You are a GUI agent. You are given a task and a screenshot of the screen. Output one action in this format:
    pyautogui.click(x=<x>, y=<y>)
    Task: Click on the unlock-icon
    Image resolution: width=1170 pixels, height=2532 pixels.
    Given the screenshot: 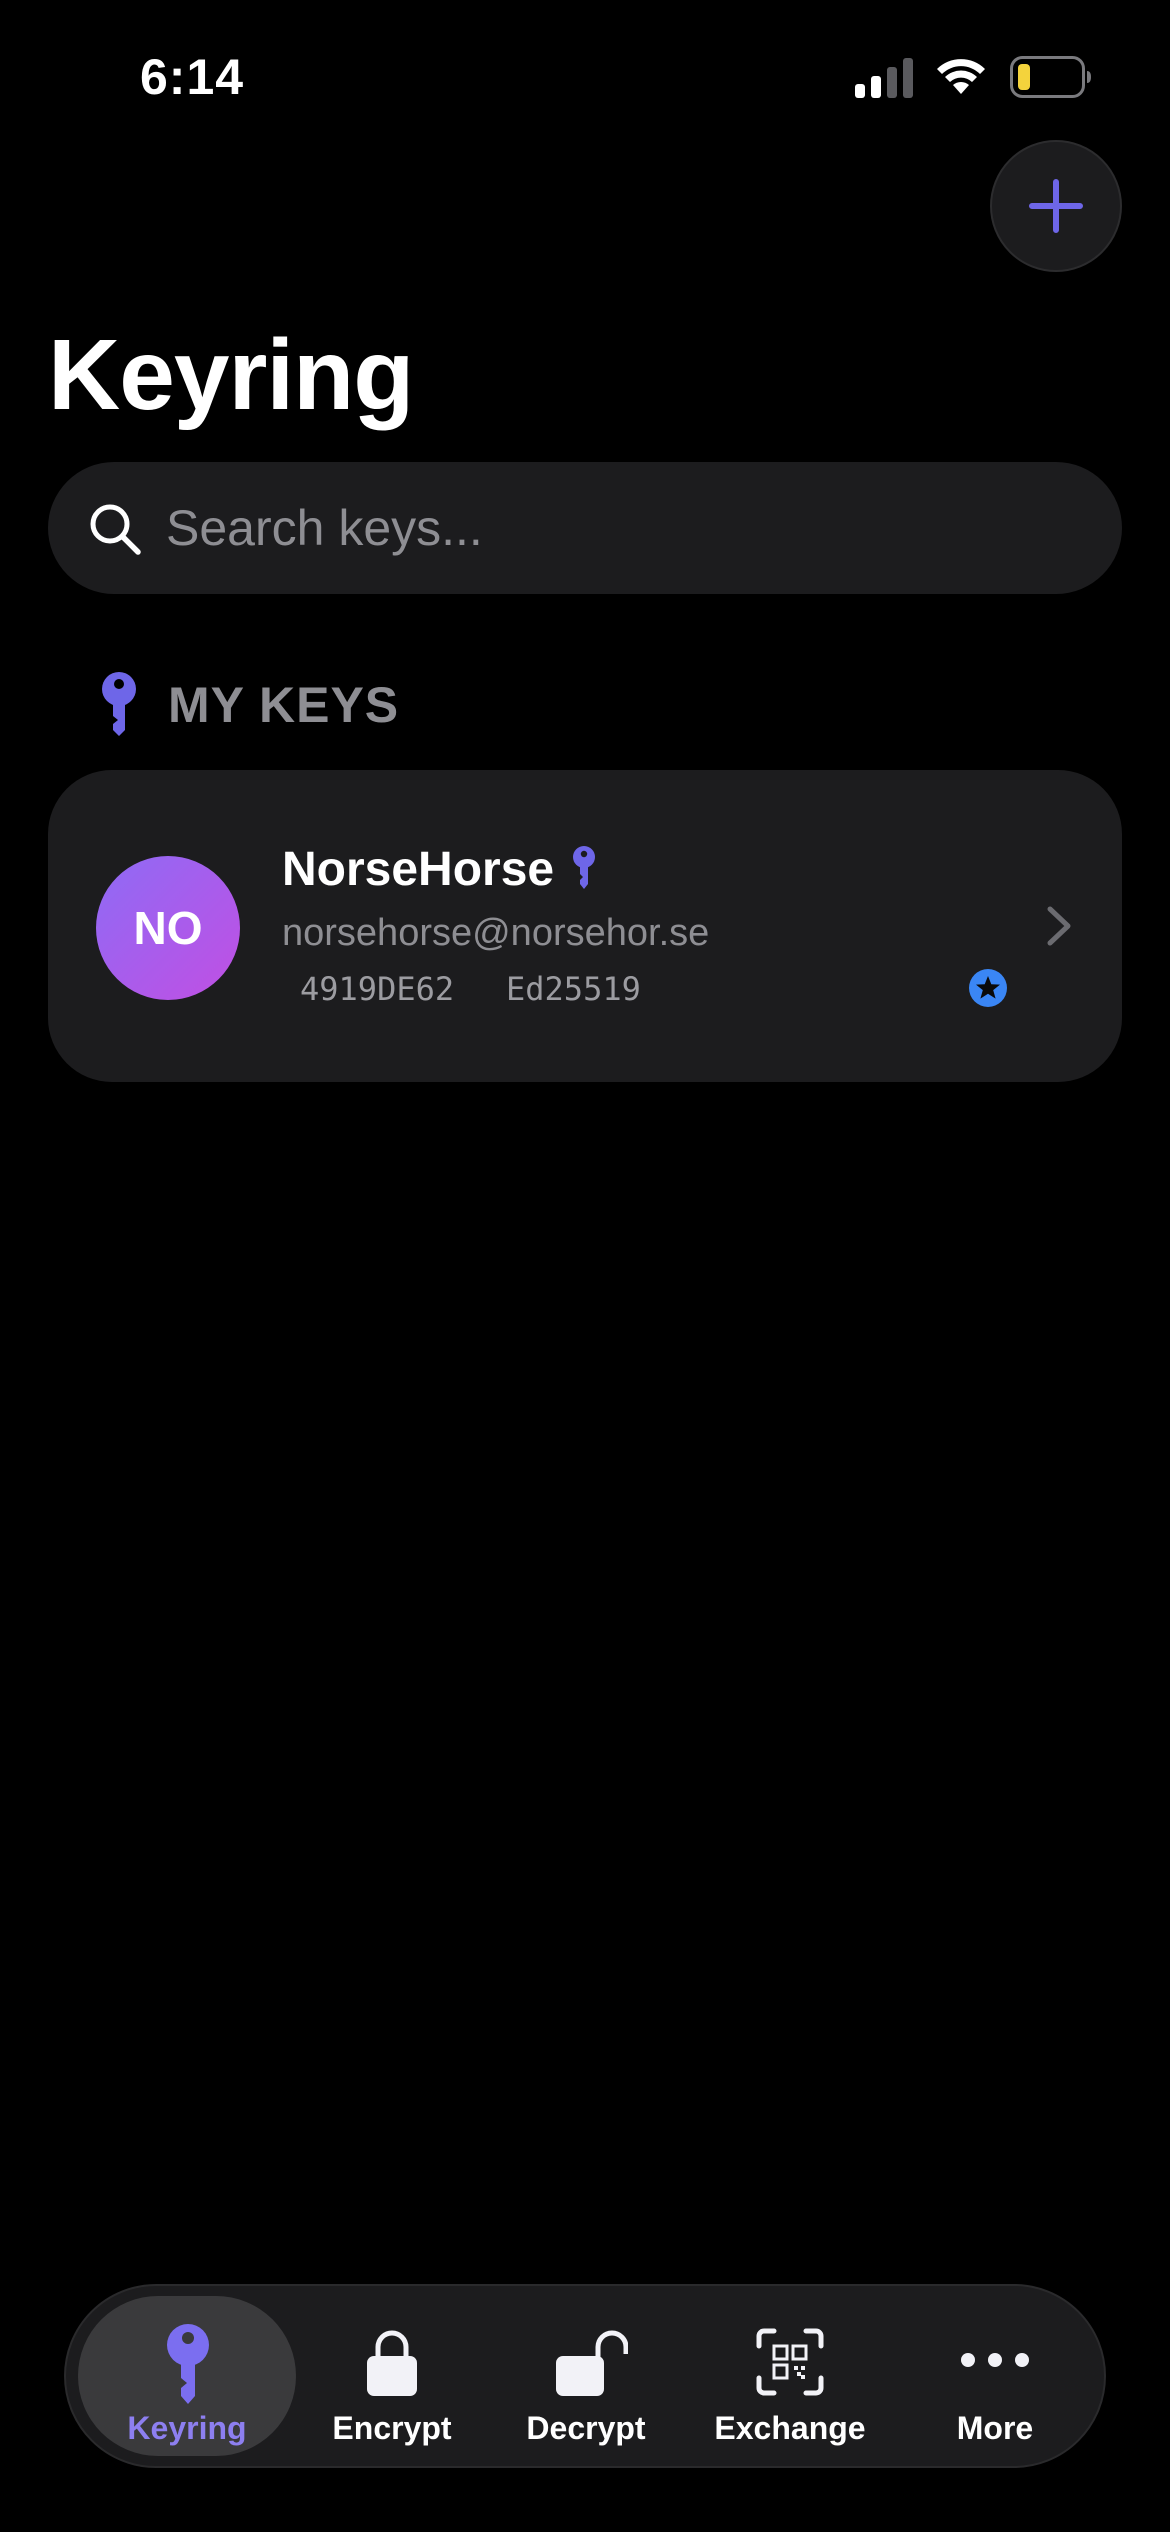 What is the action you would take?
    pyautogui.click(x=592, y=2363)
    